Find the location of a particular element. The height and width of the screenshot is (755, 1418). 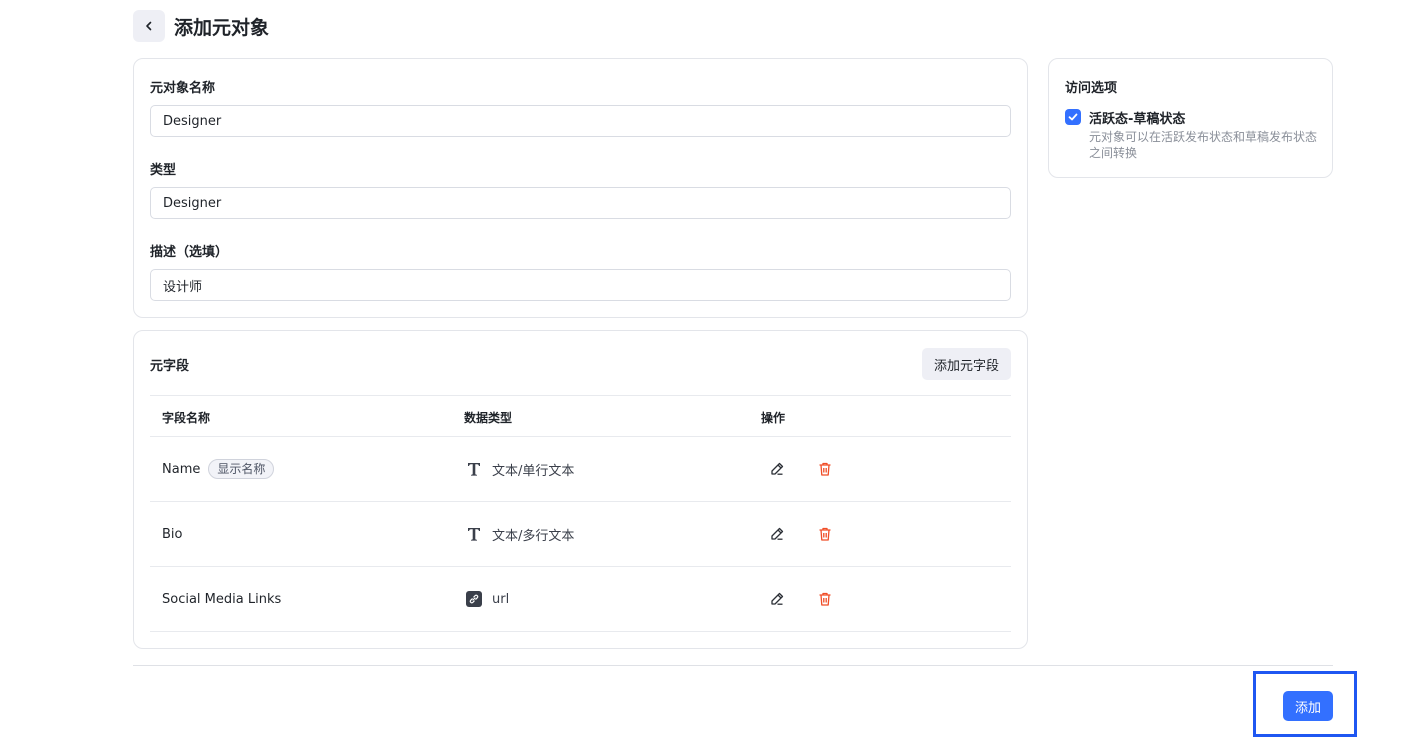

field-data-type: 文本/多行文本 is located at coordinates (533, 536).